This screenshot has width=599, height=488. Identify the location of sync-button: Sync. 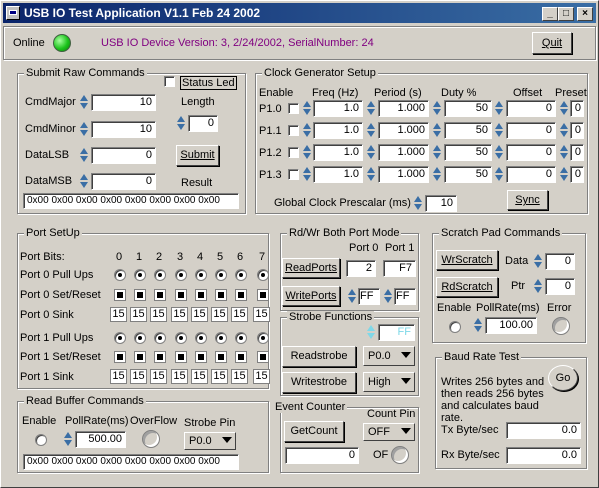
(527, 200).